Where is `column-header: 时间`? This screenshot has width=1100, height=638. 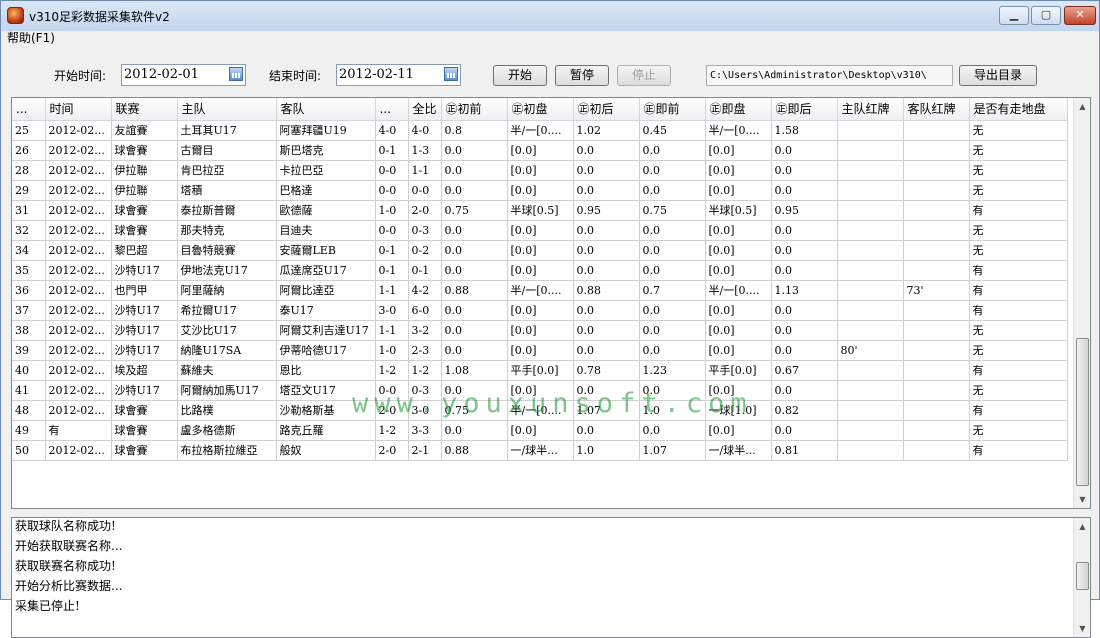
column-header: 时间 is located at coordinates (78, 109).